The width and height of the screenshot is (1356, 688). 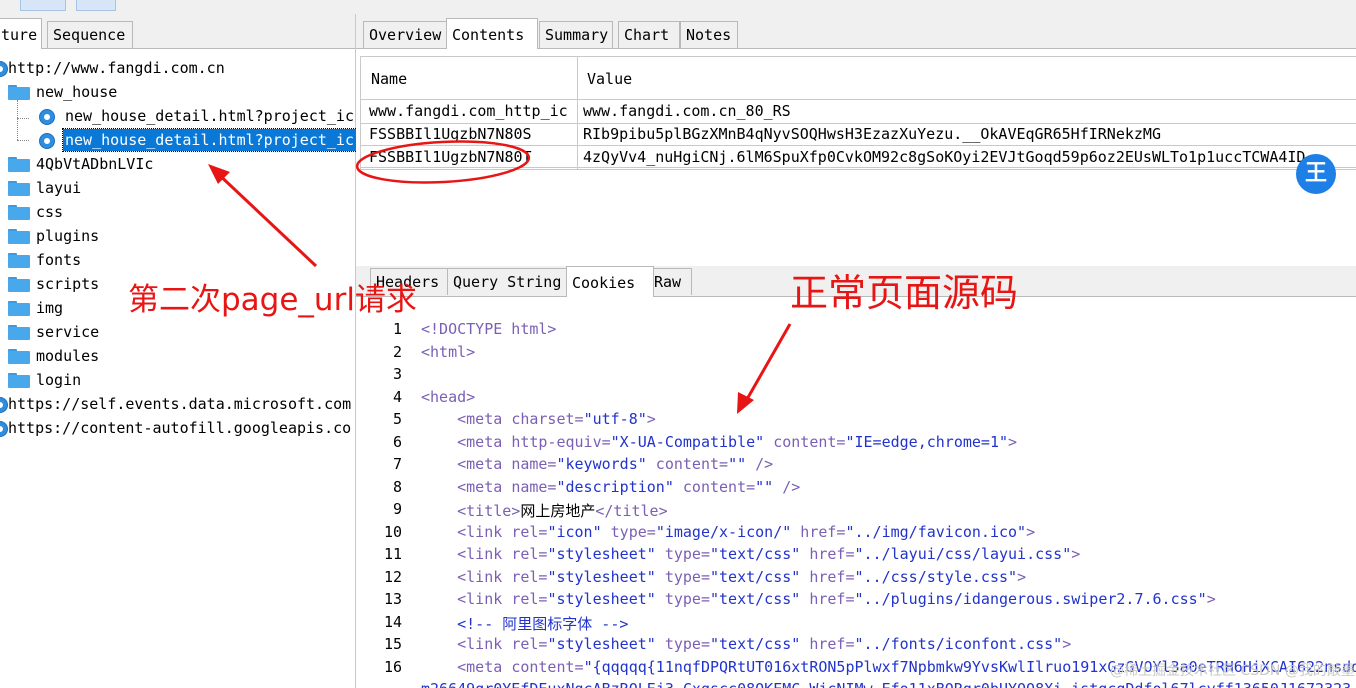 I want to click on tab-contents: Contents, so click(x=492, y=33).